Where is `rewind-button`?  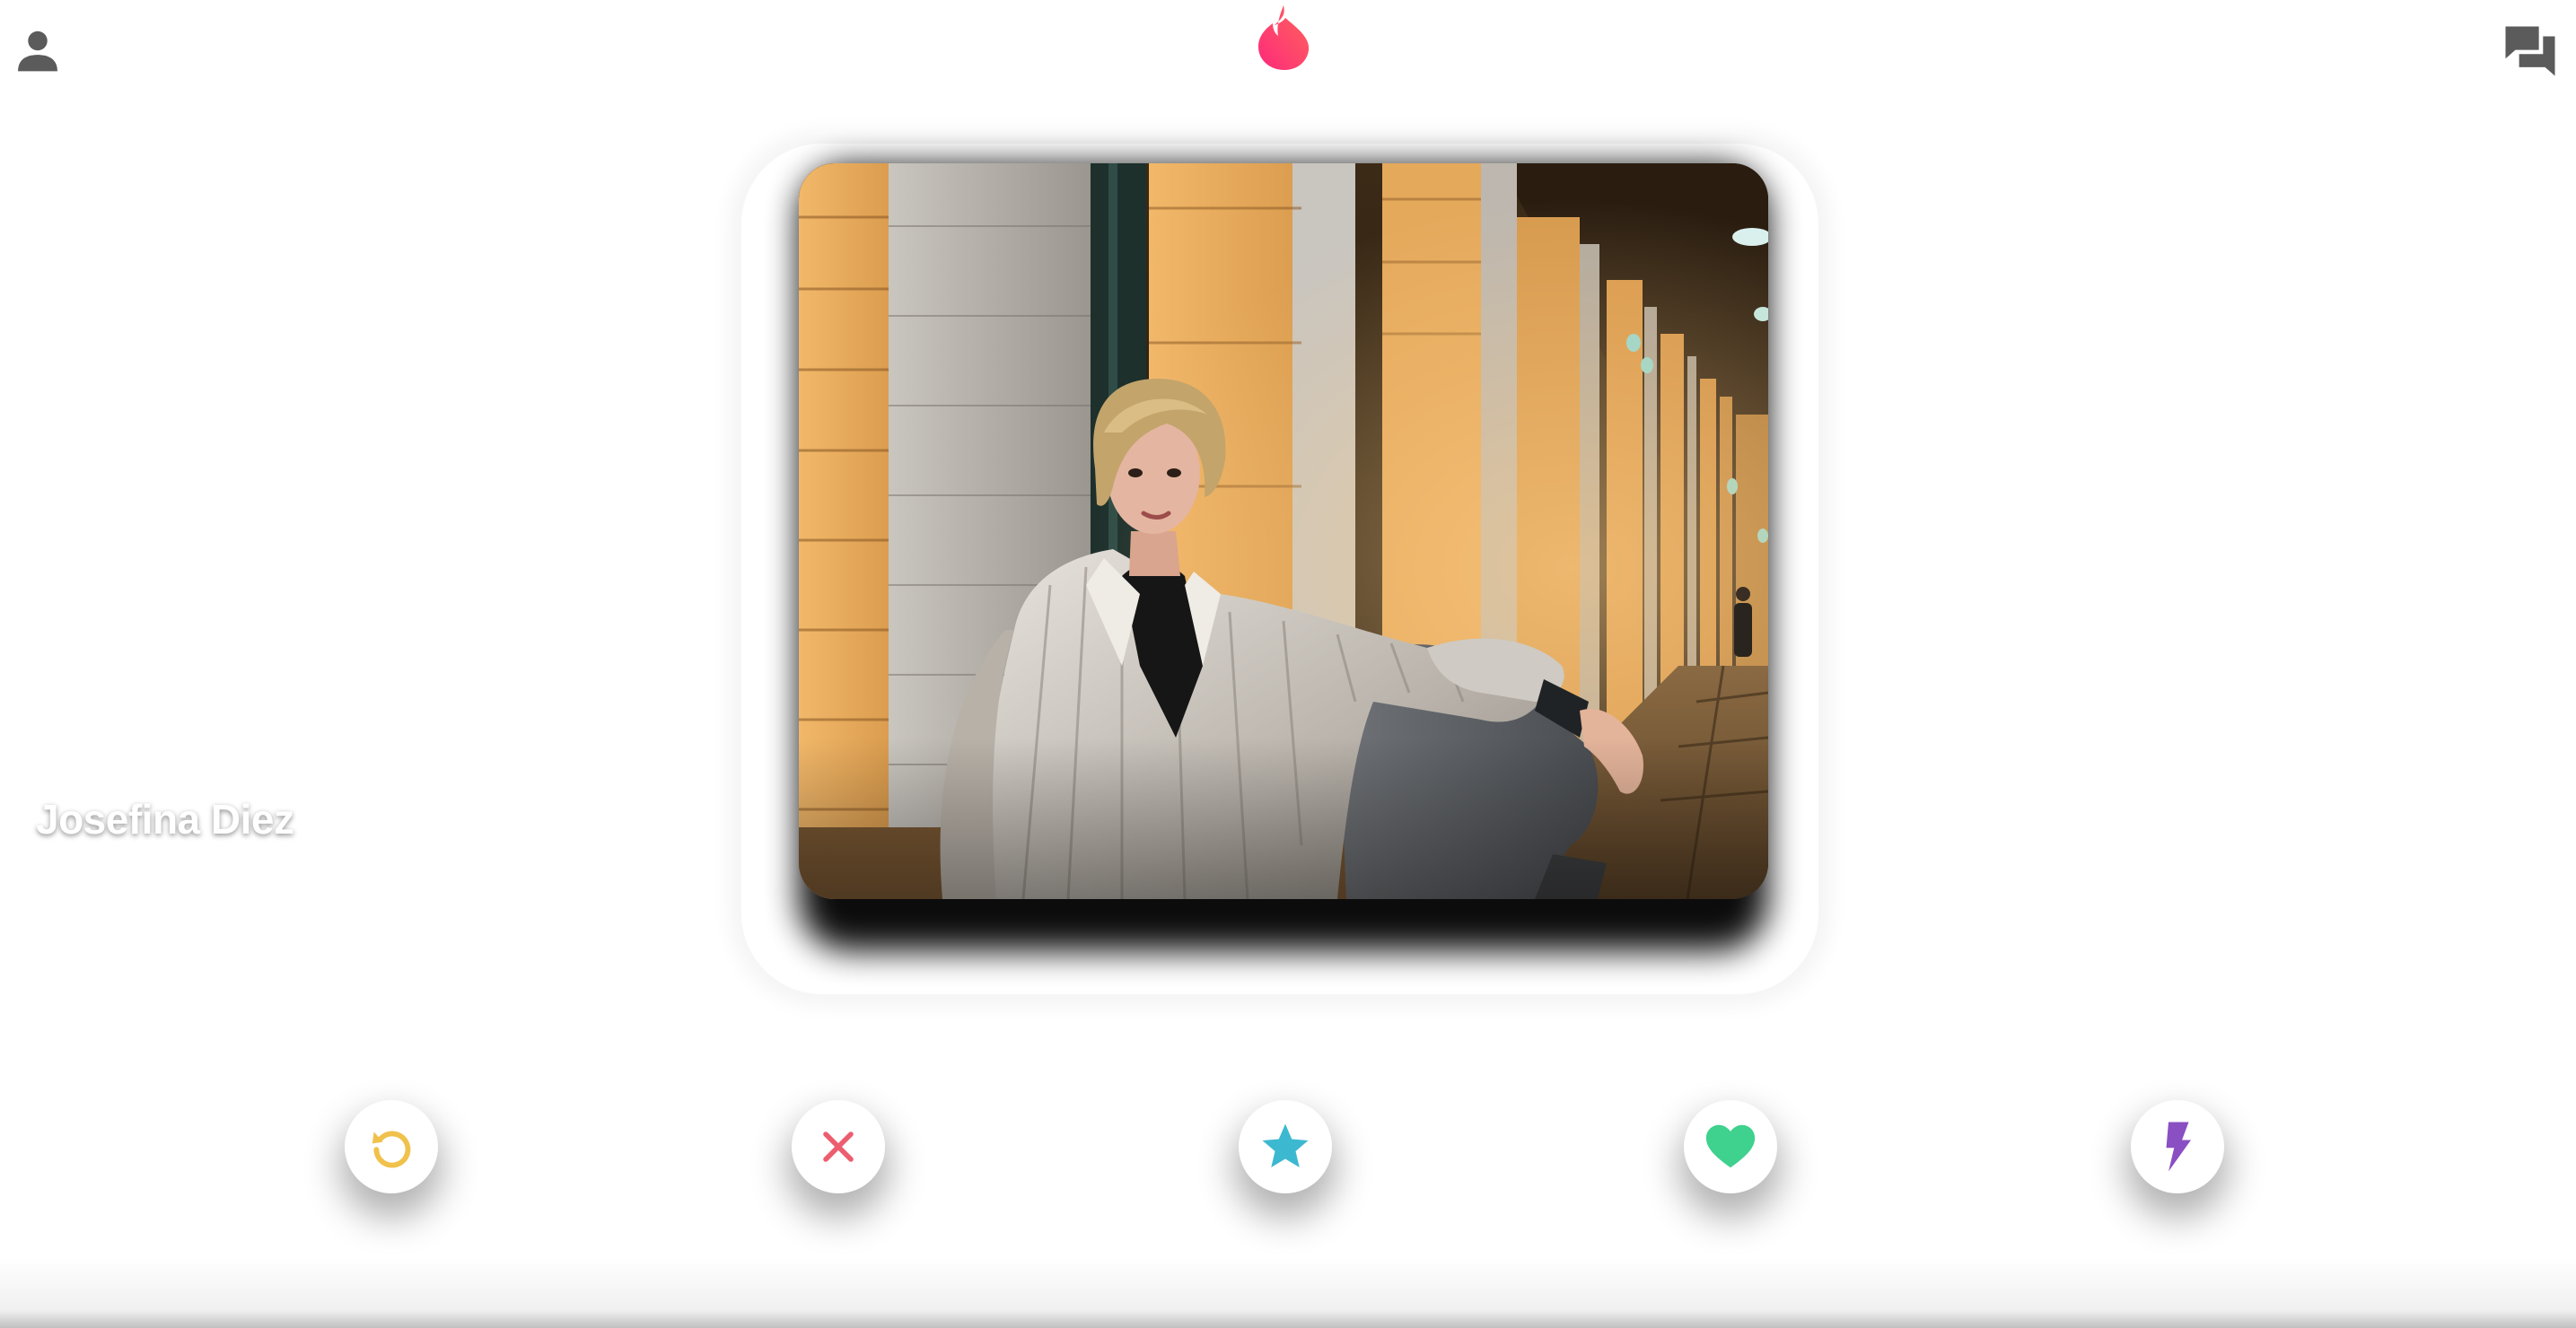
rewind-button is located at coordinates (391, 1147).